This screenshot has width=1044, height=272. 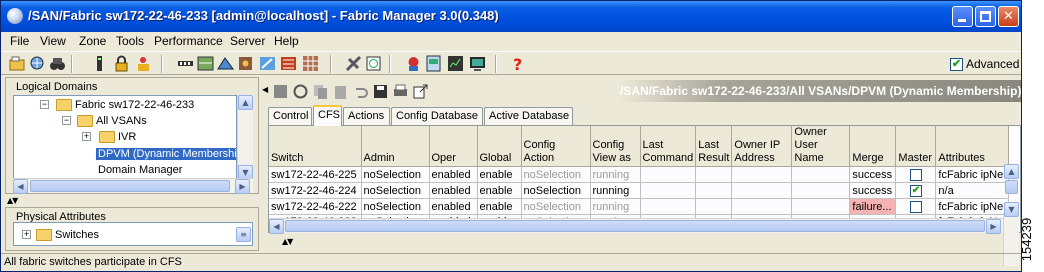 What do you see at coordinates (420, 91) in the screenshot?
I see `export-icon` at bounding box center [420, 91].